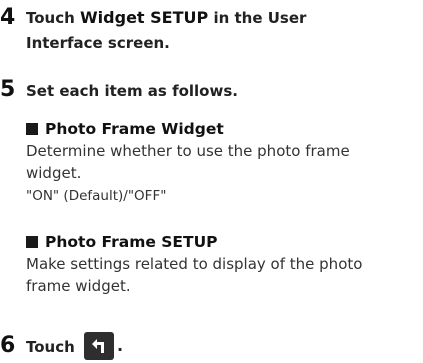 The width and height of the screenshot is (423, 363). What do you see at coordinates (96, 196) in the screenshot?
I see `item-options: "ON" (Default)/"OFF"` at bounding box center [96, 196].